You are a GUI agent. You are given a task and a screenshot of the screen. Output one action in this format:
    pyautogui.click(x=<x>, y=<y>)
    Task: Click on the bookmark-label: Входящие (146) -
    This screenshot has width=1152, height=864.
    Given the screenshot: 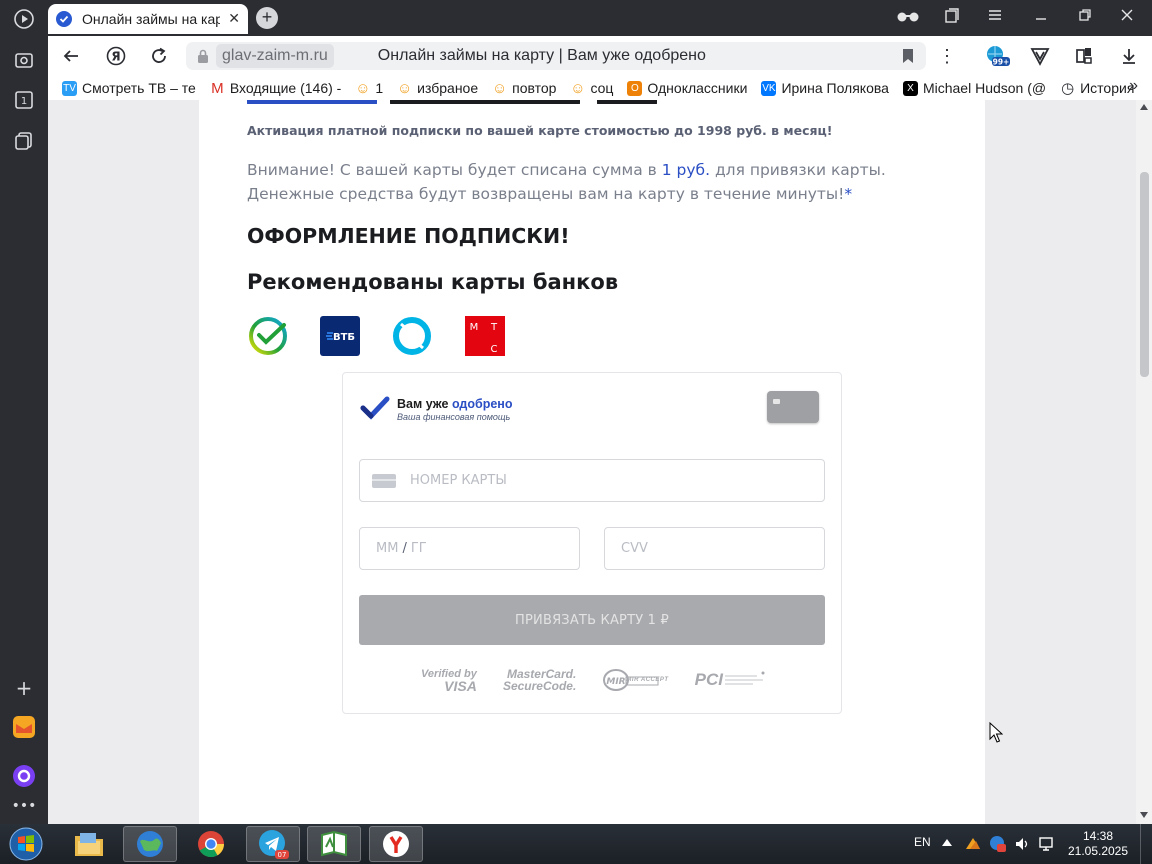 What is the action you would take?
    pyautogui.click(x=285, y=88)
    